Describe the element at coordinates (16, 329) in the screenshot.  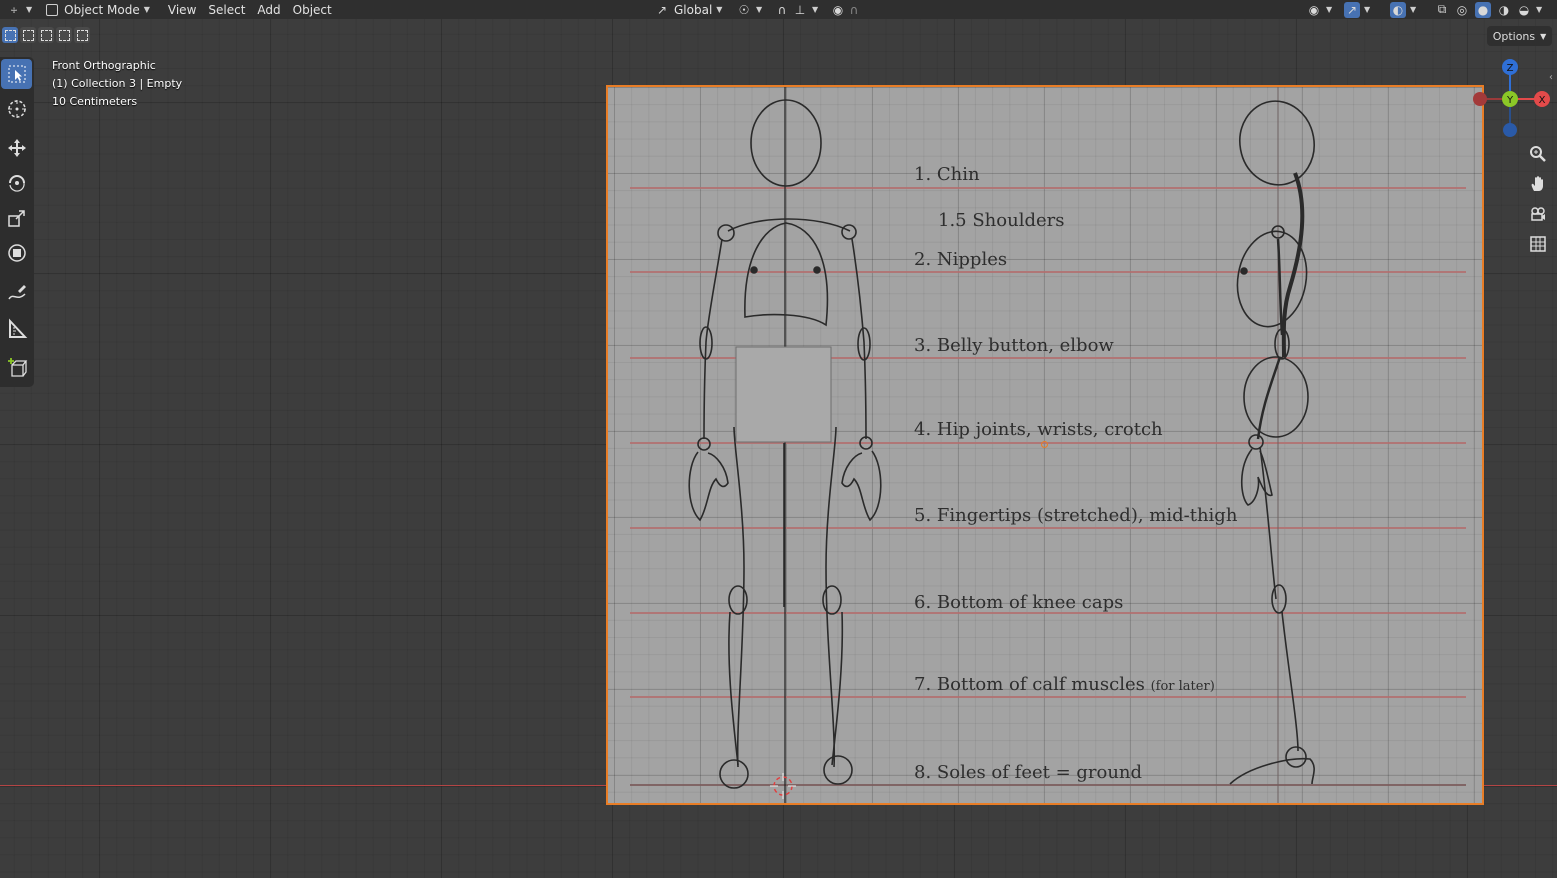
I see `tool-measure` at that location.